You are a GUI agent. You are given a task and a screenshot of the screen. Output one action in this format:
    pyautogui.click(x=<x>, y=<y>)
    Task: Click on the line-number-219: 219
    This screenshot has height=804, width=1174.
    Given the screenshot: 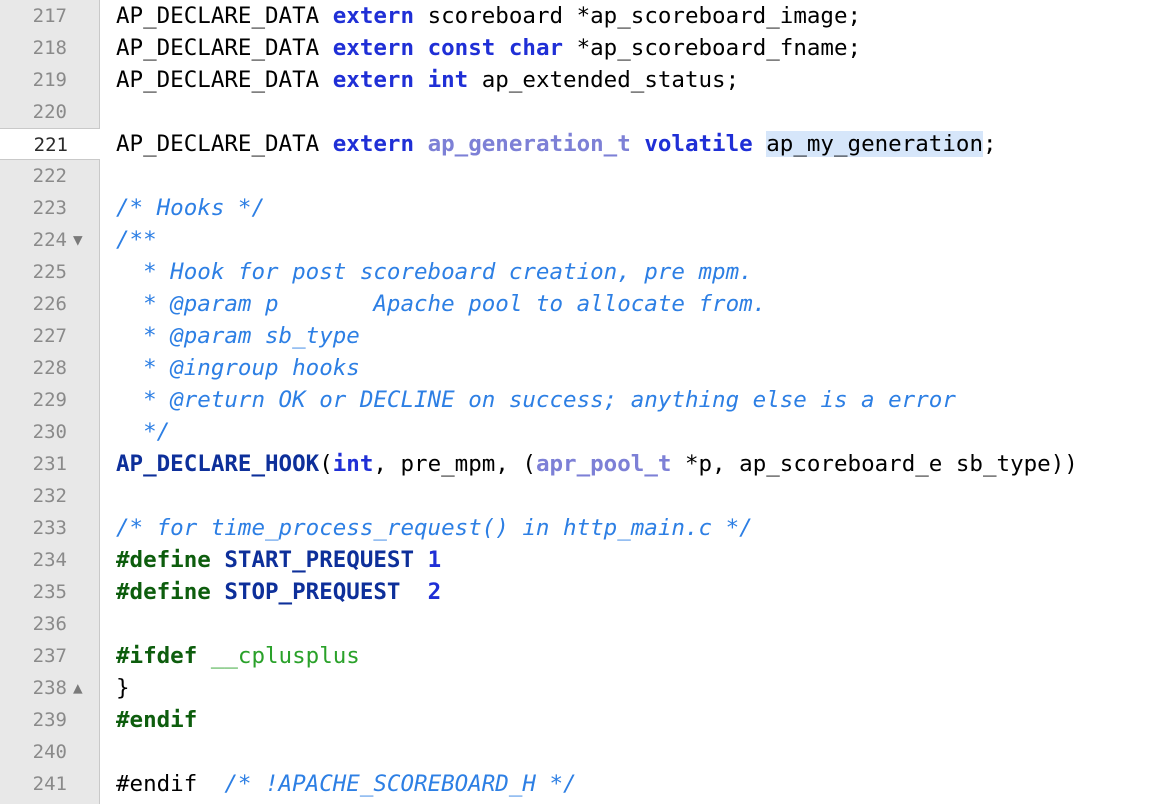 What is the action you would take?
    pyautogui.click(x=49, y=80)
    